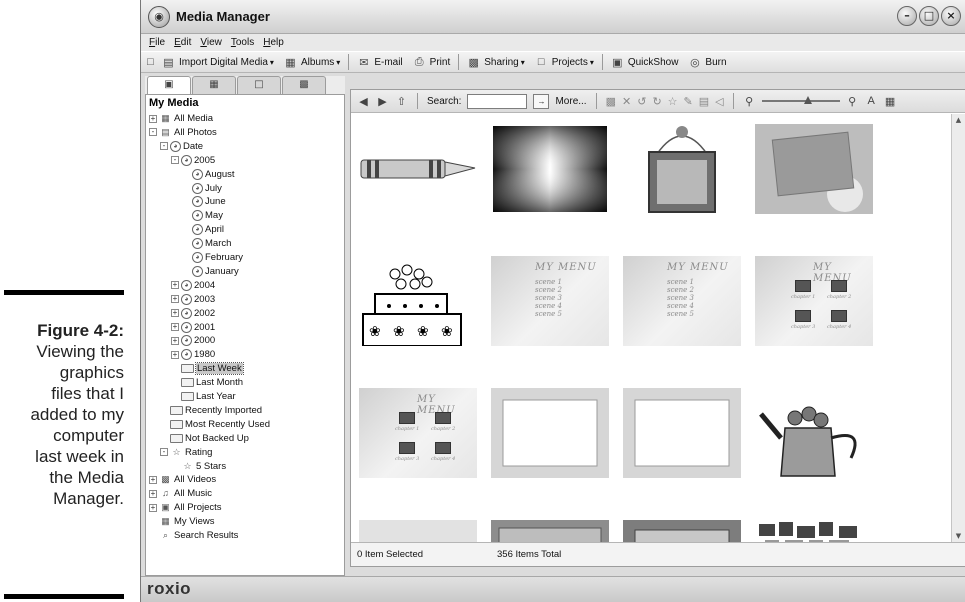  I want to click on title-bar: ◉ Media Manager – □ ×, so click(553, 17).